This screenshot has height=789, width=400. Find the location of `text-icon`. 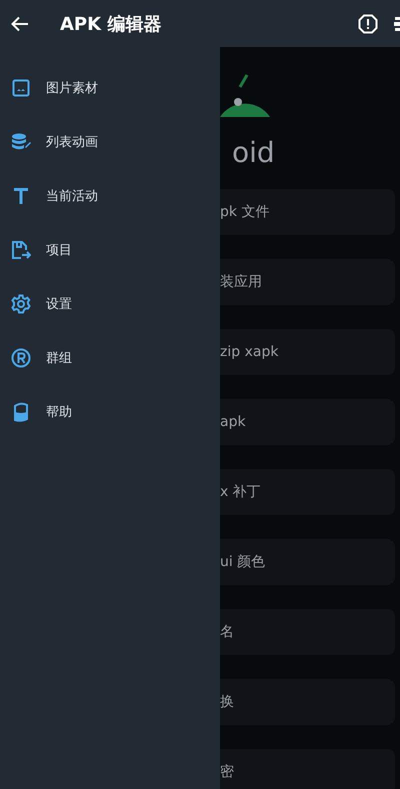

text-icon is located at coordinates (21, 196).